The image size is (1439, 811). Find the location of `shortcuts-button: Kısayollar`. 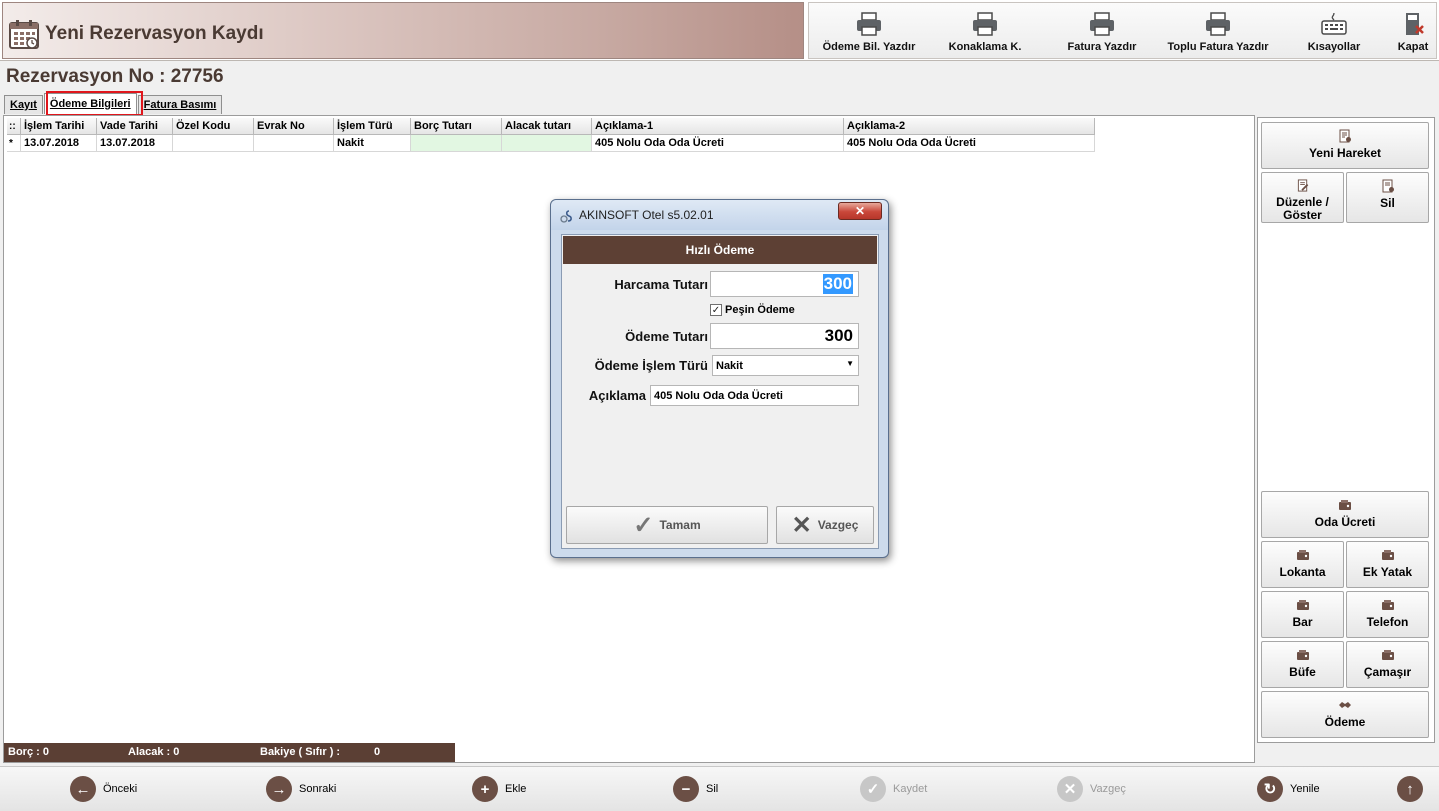

shortcuts-button: Kısayollar is located at coordinates (1334, 31).